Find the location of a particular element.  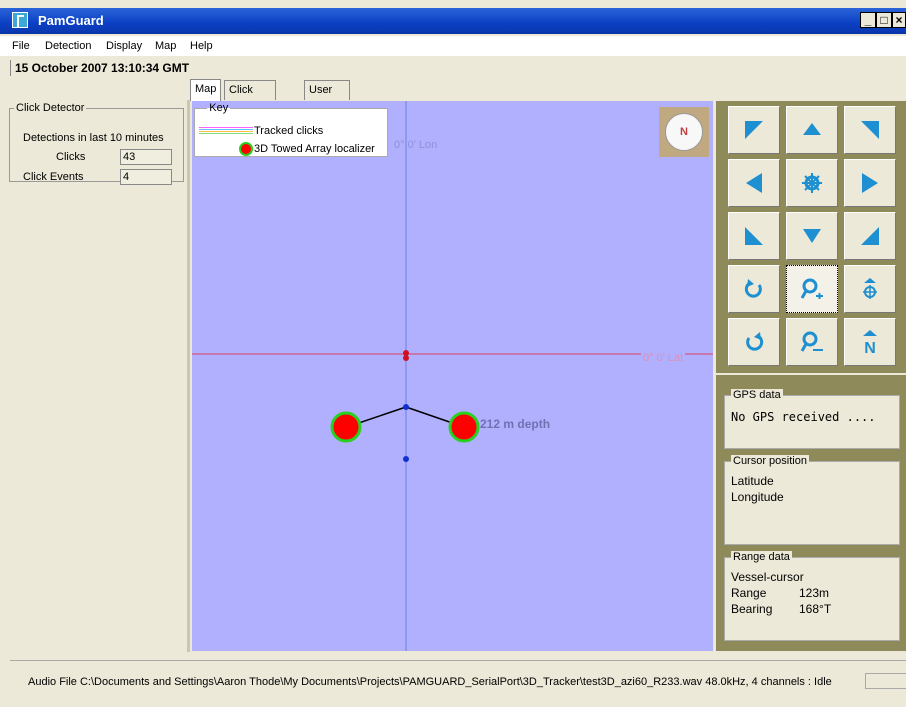

center-on-ship-button is located at coordinates (812, 183).